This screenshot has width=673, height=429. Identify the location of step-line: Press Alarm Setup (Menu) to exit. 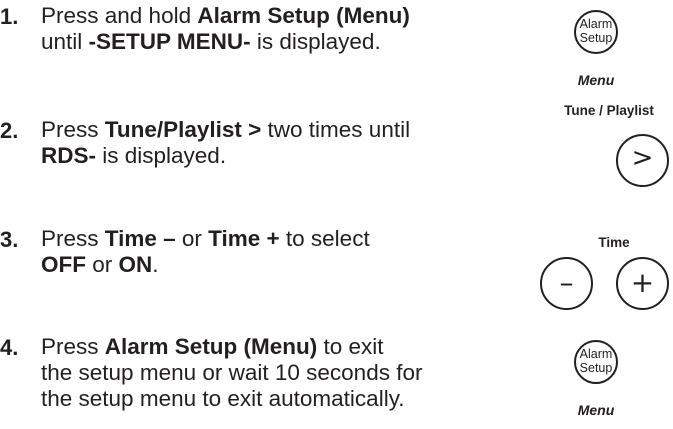
(212, 346).